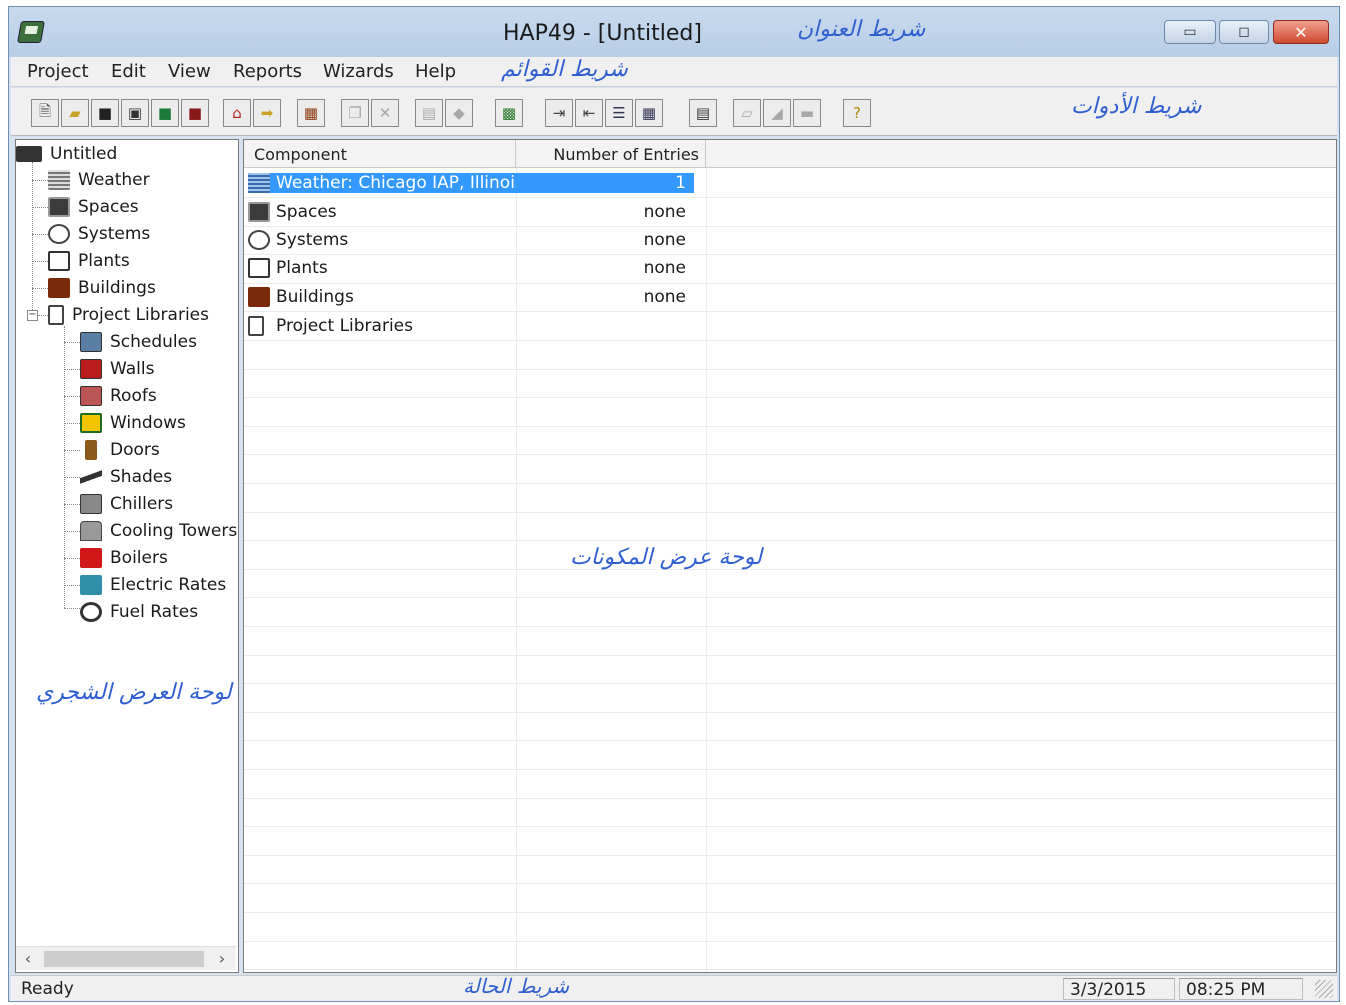 This screenshot has height=1005, width=1346. I want to click on form-button: ▤, so click(703, 113).